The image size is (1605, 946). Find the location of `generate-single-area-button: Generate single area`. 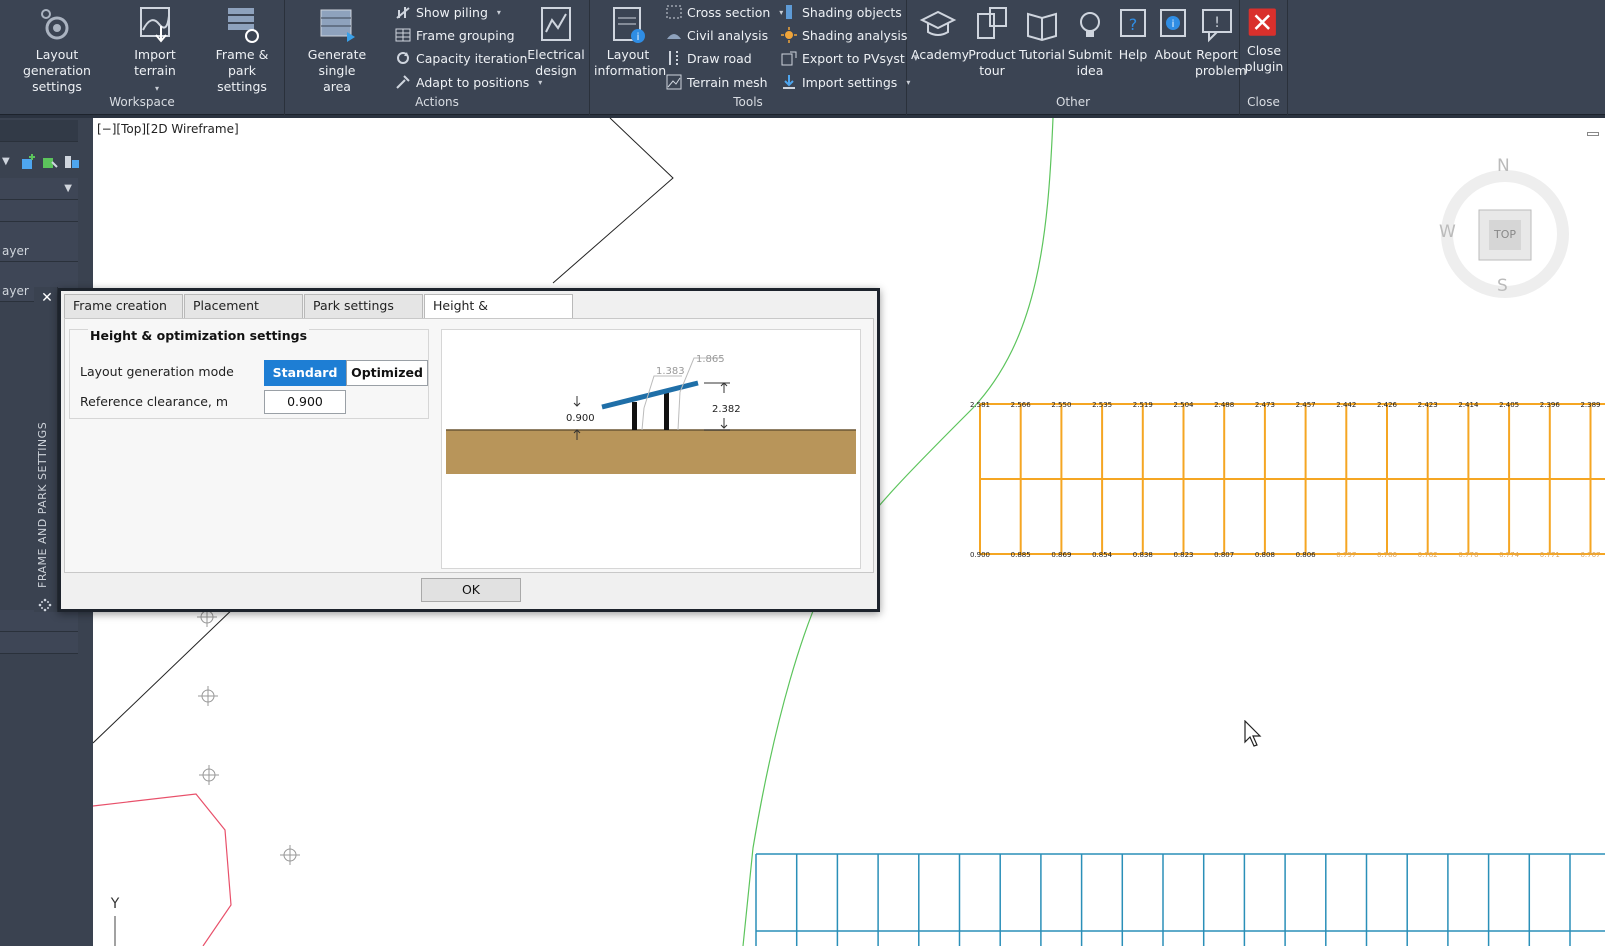

generate-single-area-button: Generate single area is located at coordinates (337, 50).